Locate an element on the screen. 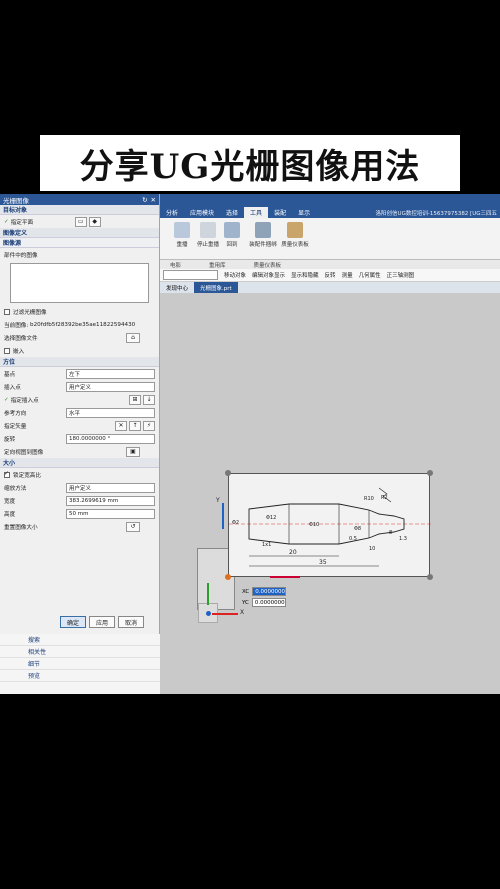 The image size is (500, 889). replay-icon is located at coordinates (182, 230).